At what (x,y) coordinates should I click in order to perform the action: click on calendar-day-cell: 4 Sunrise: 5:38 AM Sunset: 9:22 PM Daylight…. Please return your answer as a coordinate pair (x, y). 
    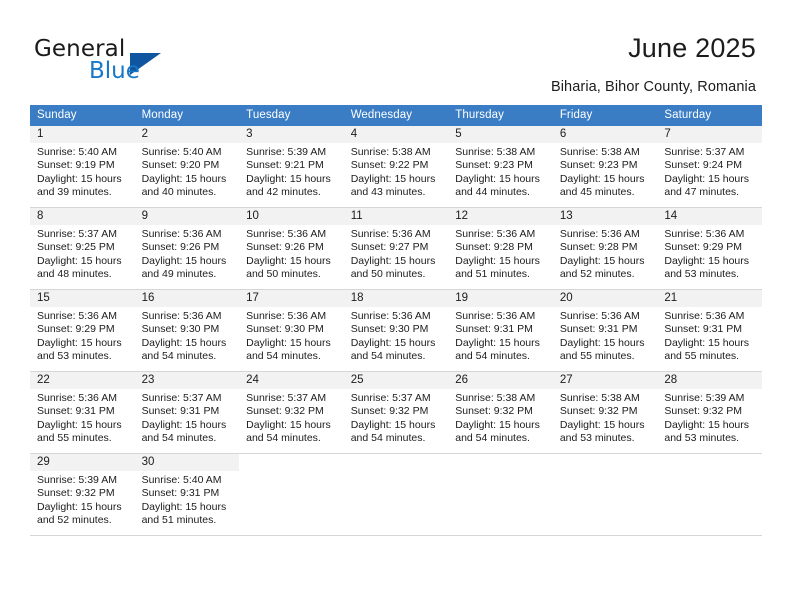
    Looking at the image, I should click on (396, 167).